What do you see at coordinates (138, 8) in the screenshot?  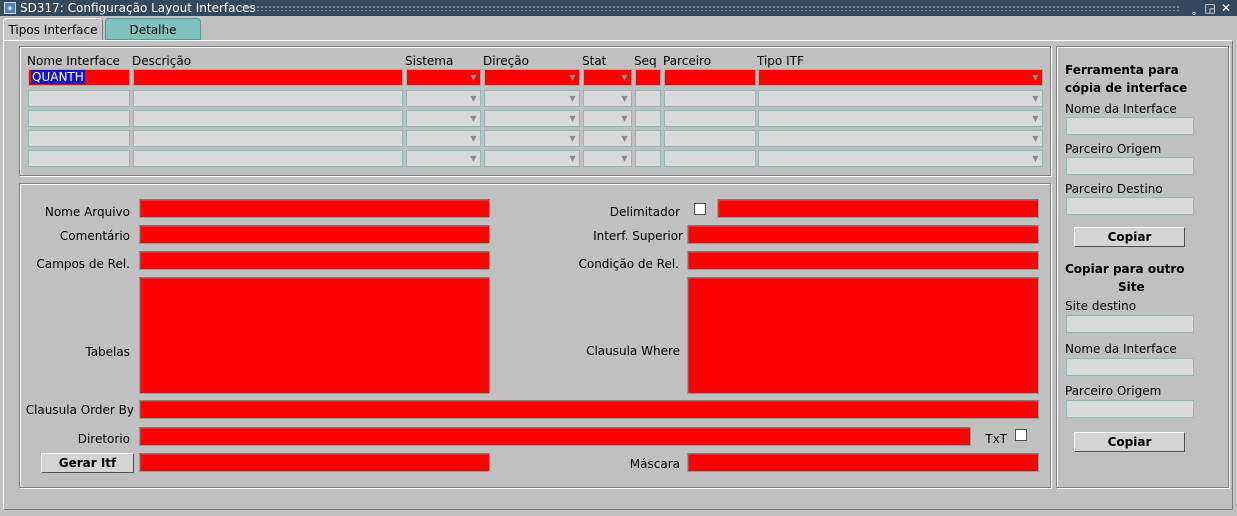 I see `window-title: SD317: Configuração Layout Interfaces` at bounding box center [138, 8].